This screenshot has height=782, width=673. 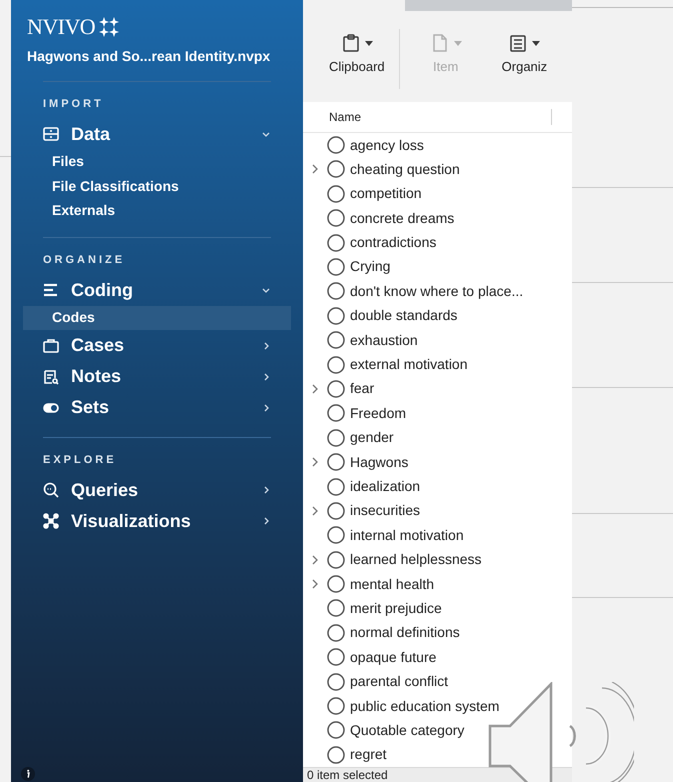 I want to click on code-name: external motivation, so click(x=409, y=365).